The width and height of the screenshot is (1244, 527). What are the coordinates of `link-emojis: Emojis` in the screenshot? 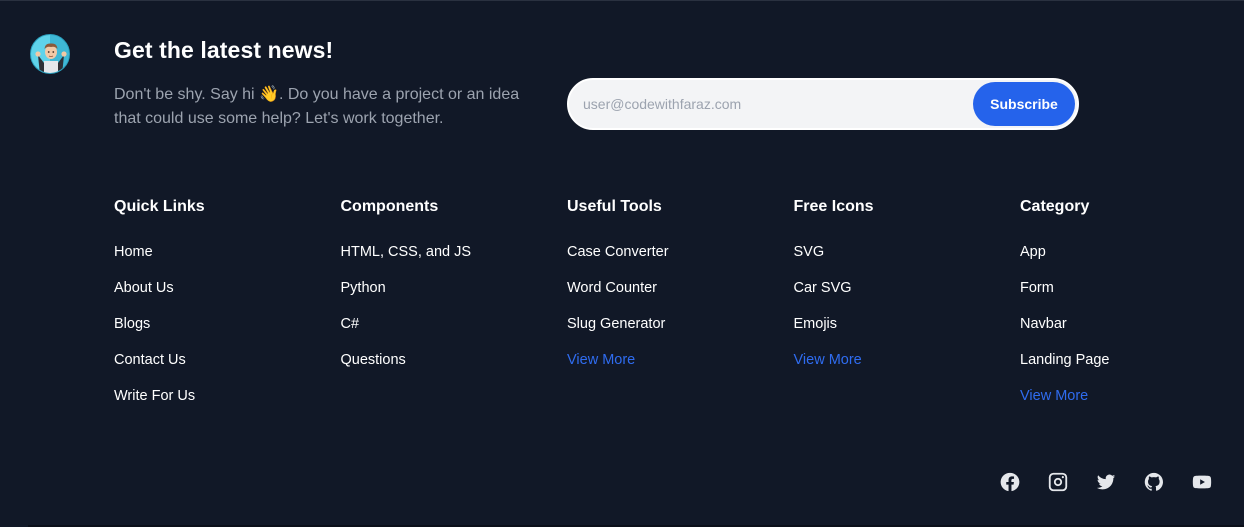 It's located at (816, 324).